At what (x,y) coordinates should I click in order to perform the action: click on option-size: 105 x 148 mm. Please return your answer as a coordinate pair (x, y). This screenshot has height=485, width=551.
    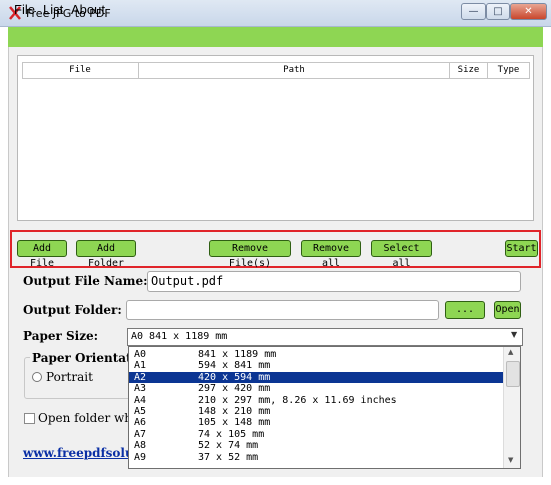
    Looking at the image, I should click on (234, 423).